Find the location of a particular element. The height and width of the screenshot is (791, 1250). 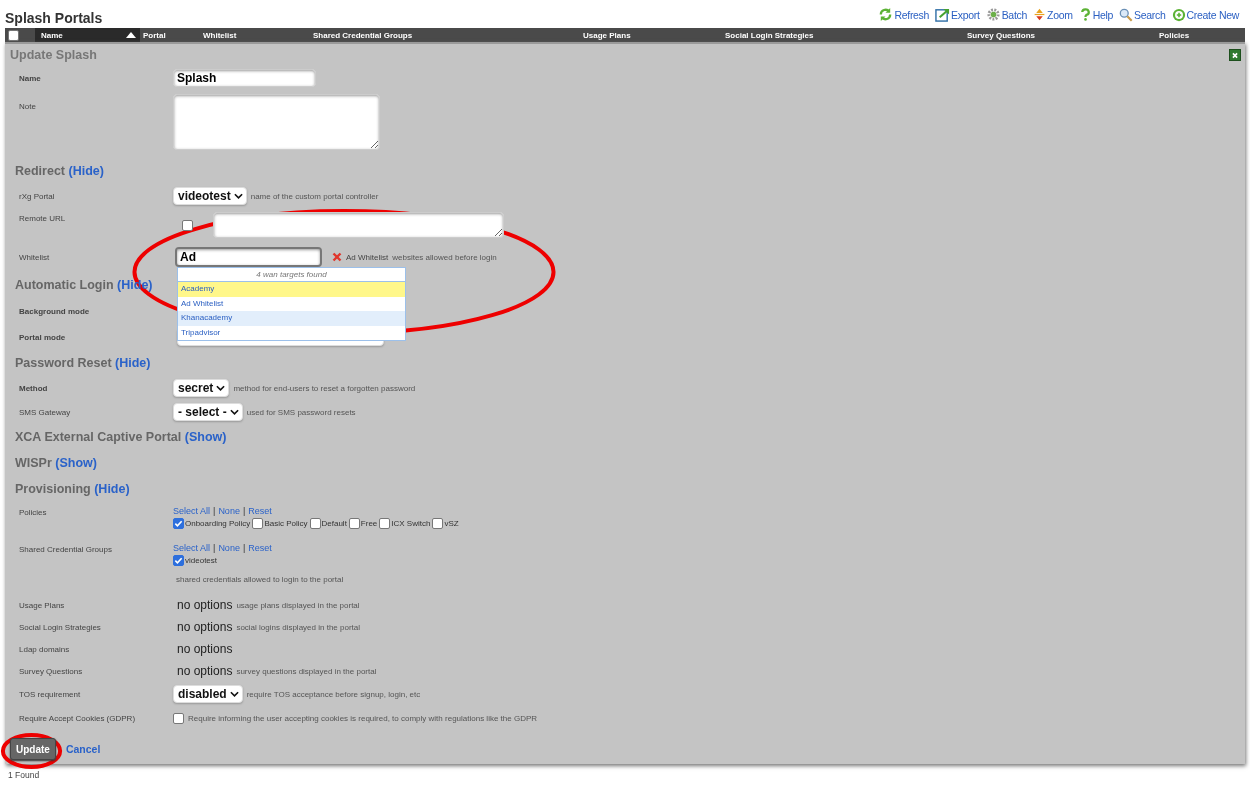

field-label: Note is located at coordinates (27, 106).